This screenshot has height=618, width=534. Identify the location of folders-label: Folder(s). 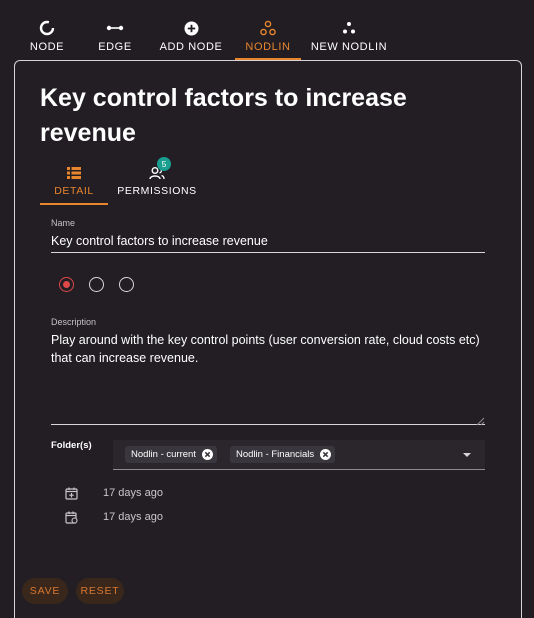
(71, 445).